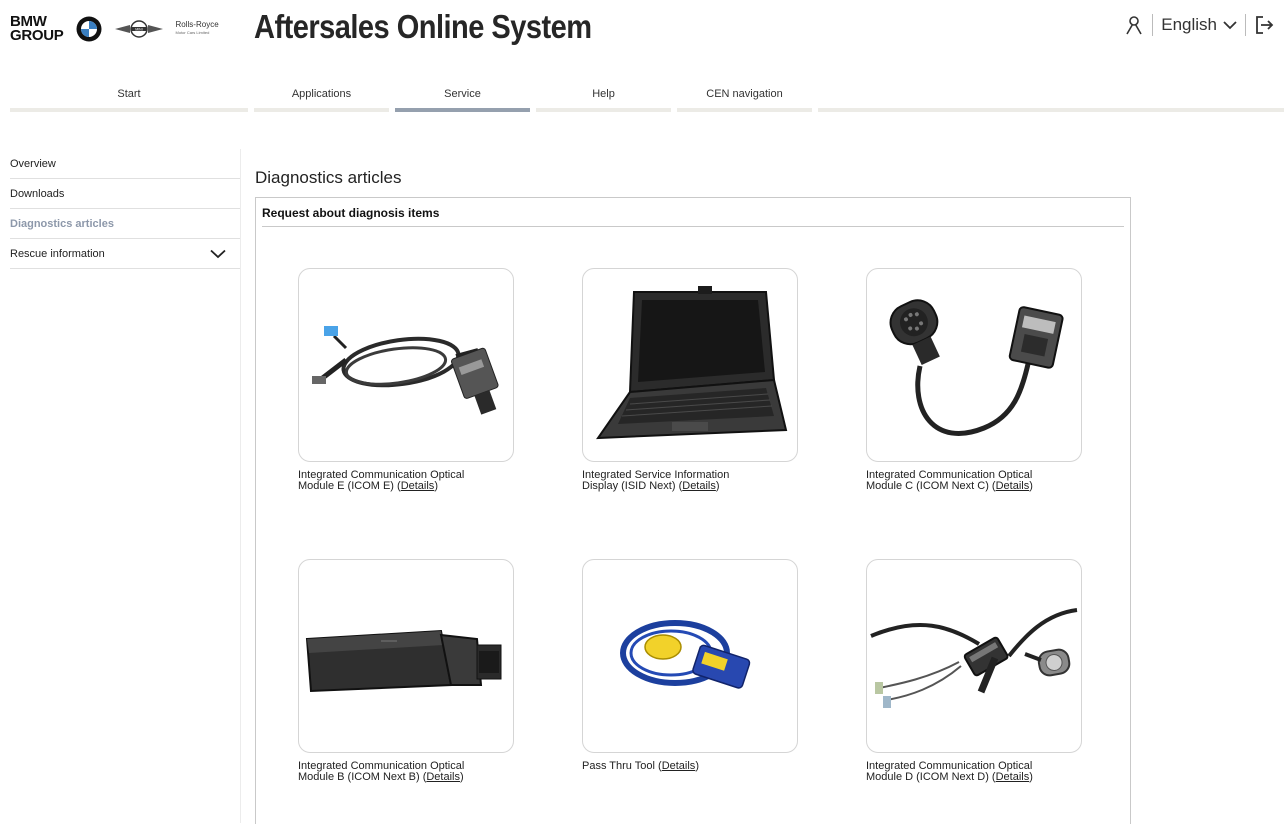 The width and height of the screenshot is (1284, 824). What do you see at coordinates (1189, 24) in the screenshot?
I see `language-label: English` at bounding box center [1189, 24].